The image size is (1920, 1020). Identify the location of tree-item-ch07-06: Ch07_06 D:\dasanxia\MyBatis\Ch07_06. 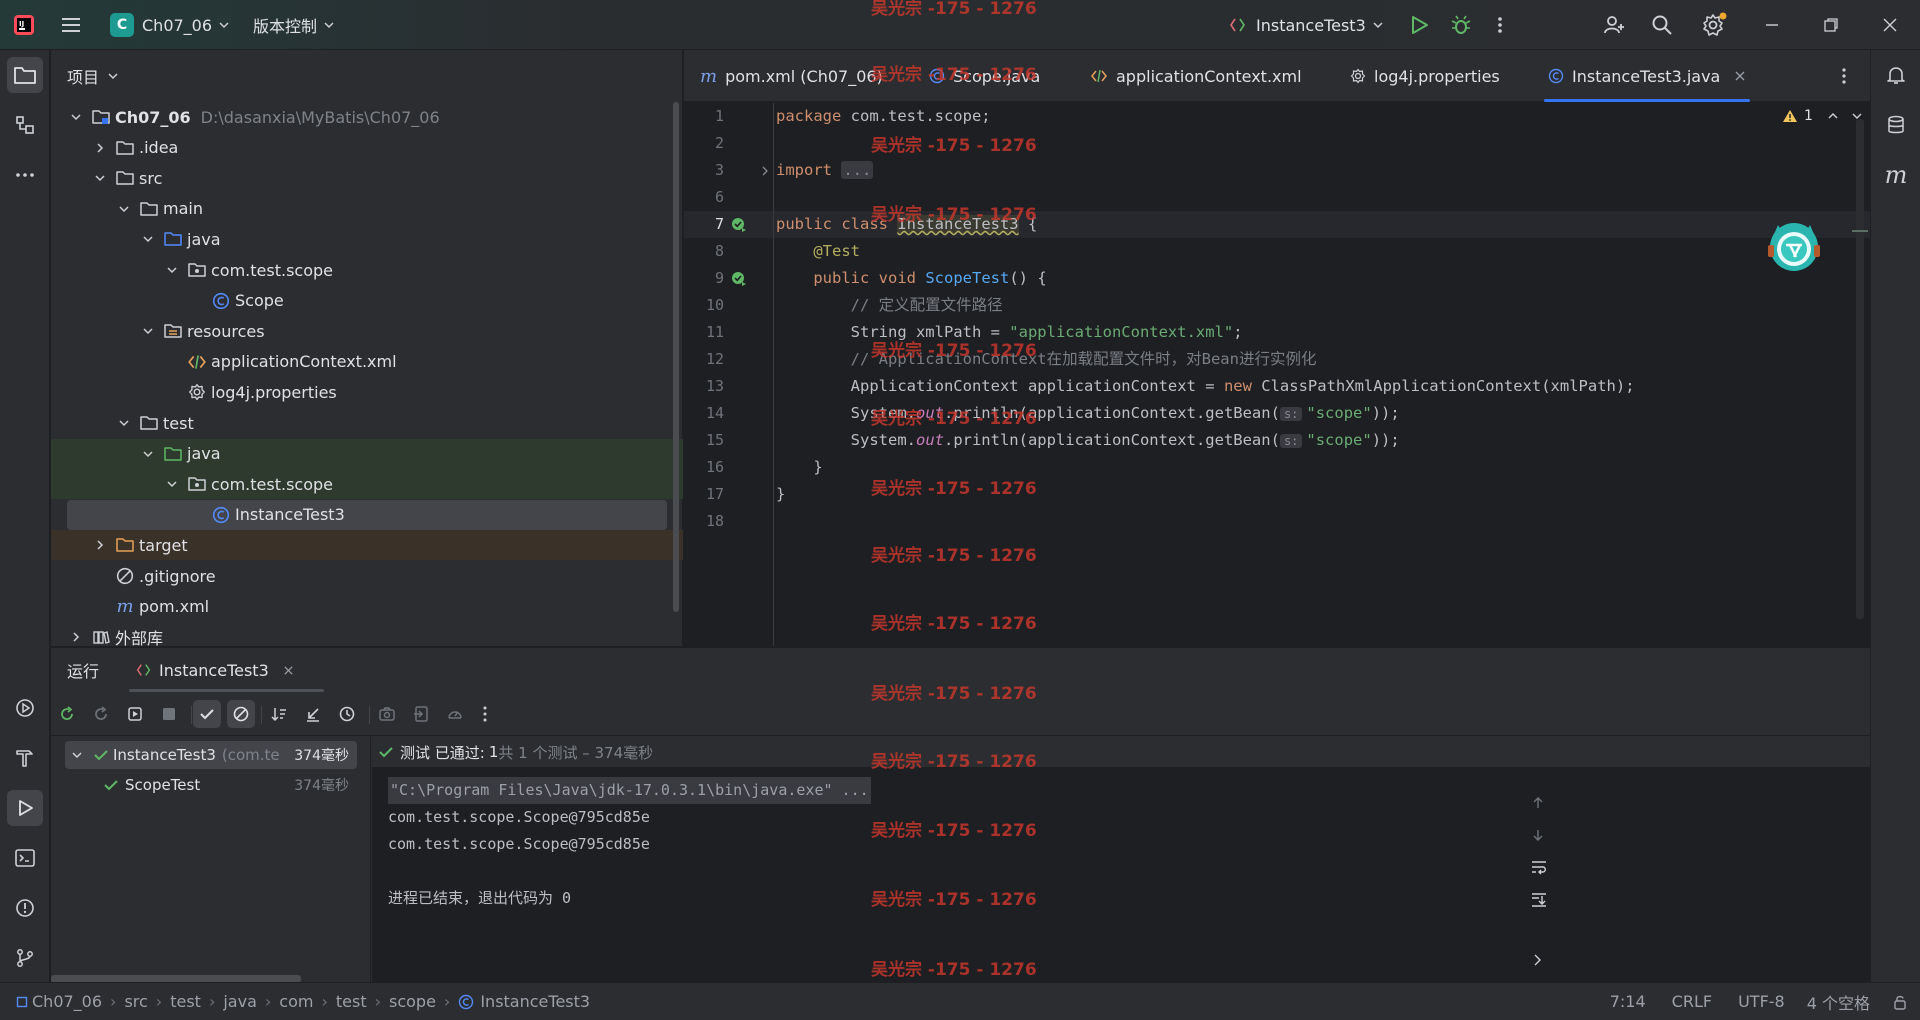
(367, 117).